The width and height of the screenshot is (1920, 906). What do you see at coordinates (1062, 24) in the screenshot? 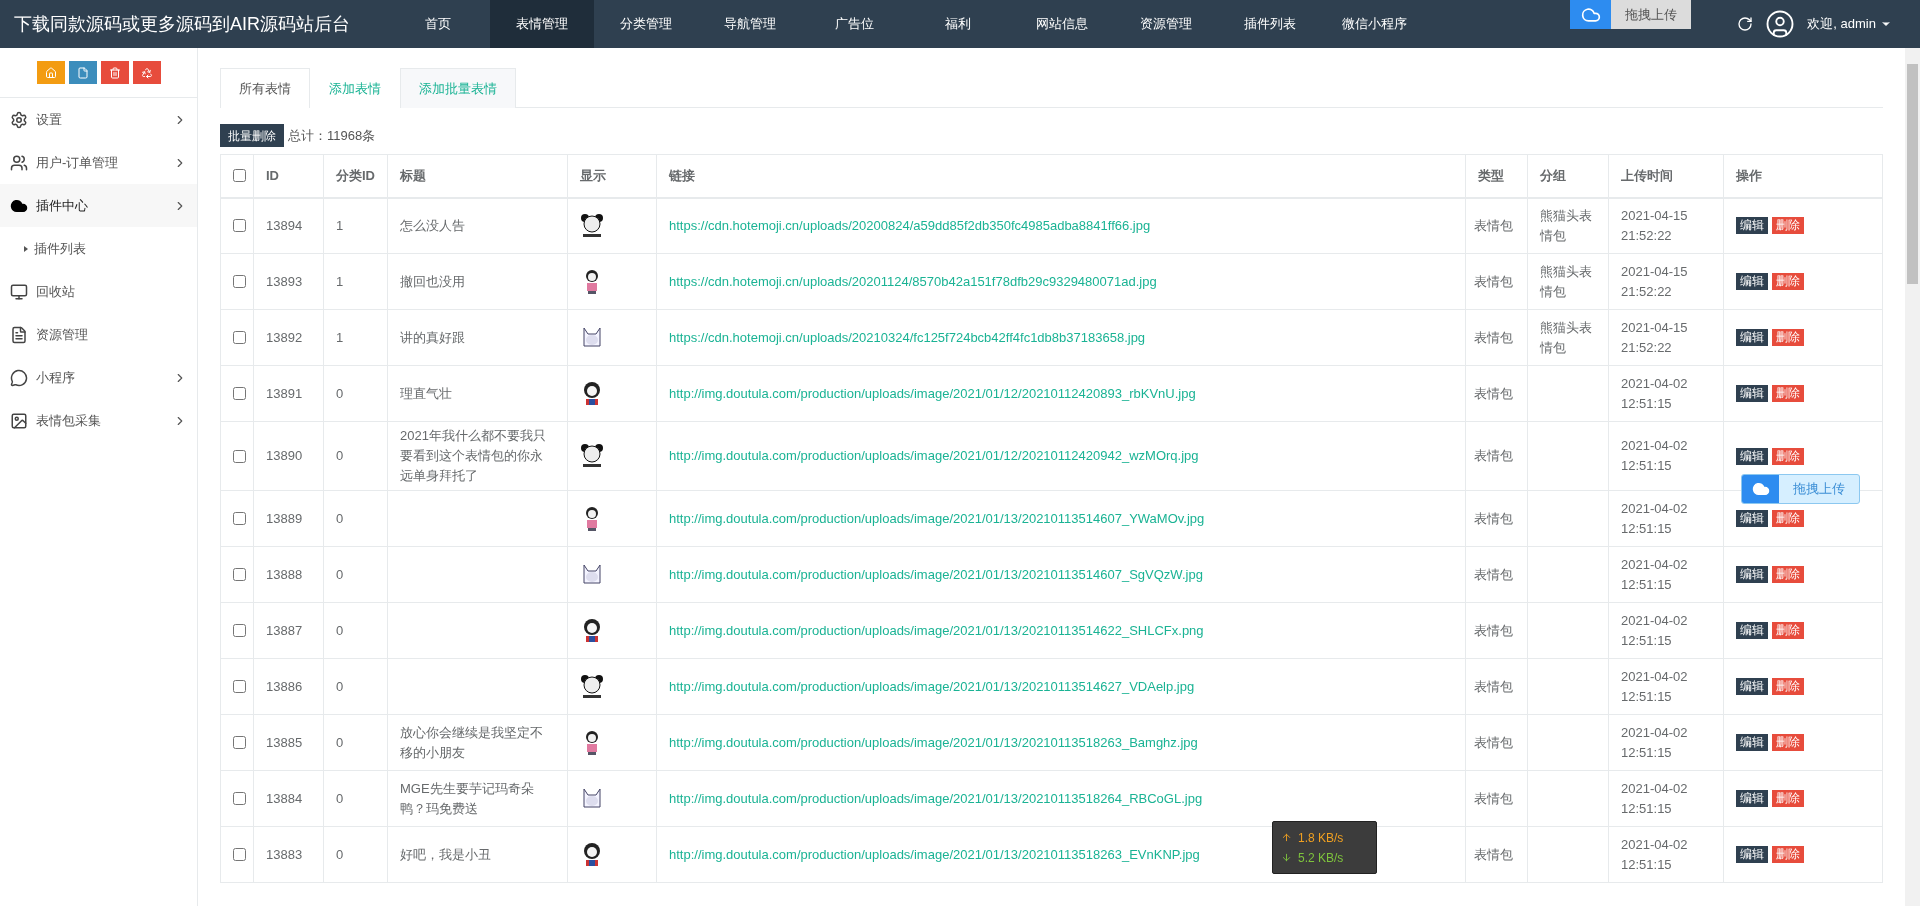
I see `nav-item: 网站信息` at bounding box center [1062, 24].